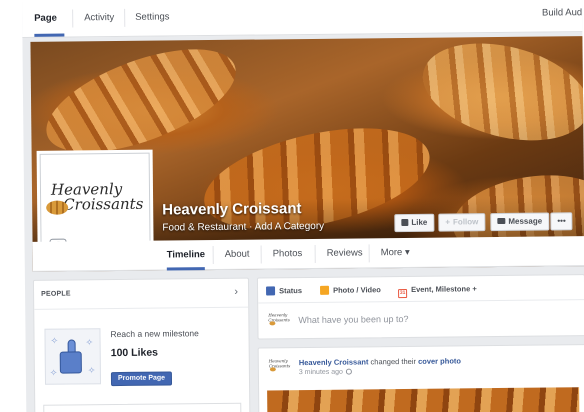  Describe the element at coordinates (325, 290) in the screenshot. I see `photo-icon` at that location.